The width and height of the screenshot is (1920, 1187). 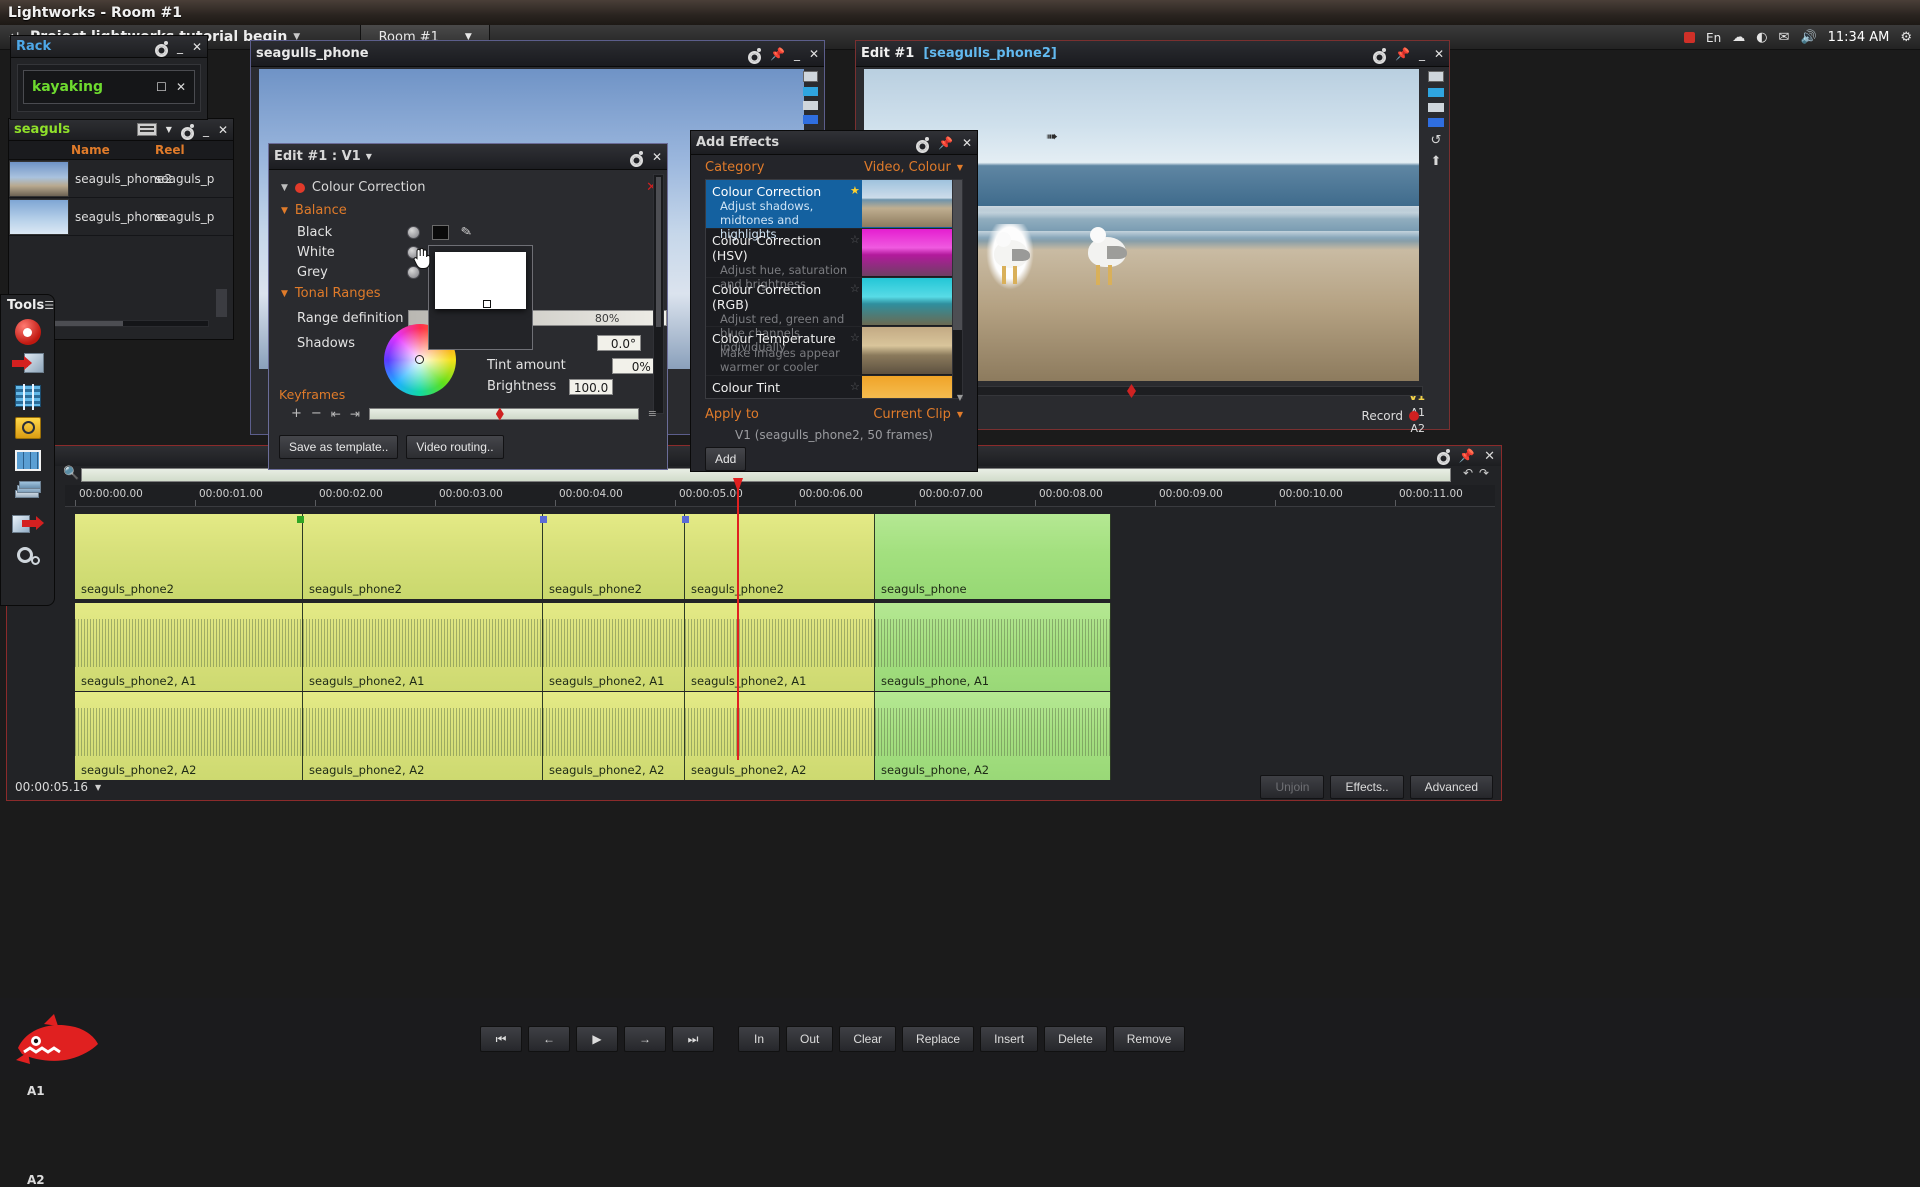 I want to click on go-to-end-button: ⏭, so click(x=693, y=1039).